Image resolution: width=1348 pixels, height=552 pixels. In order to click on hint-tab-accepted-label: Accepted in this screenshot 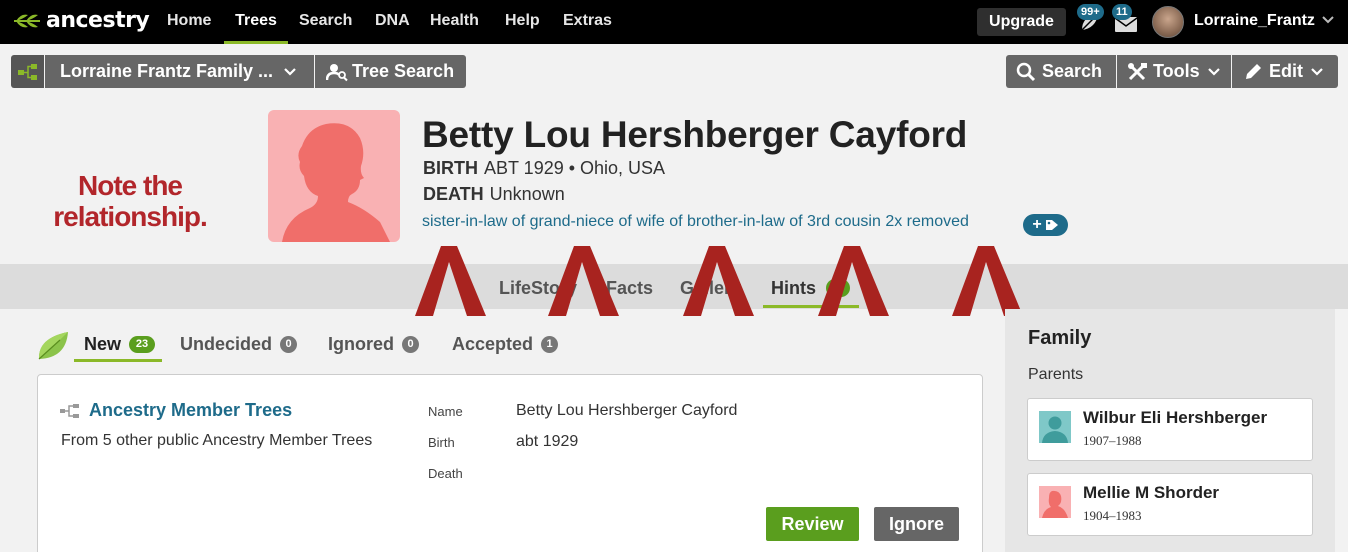, I will do `click(493, 344)`.